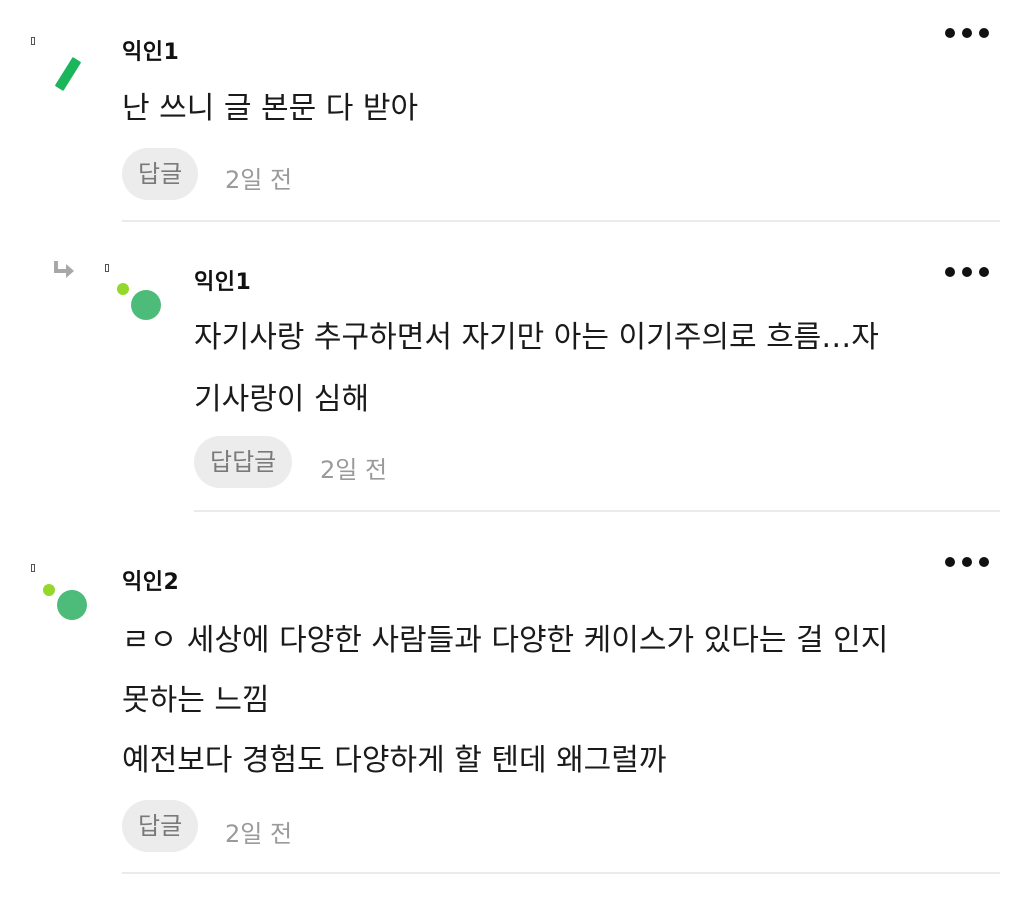 This screenshot has height=922, width=1024. Describe the element at coordinates (196, 700) in the screenshot. I see `comment-line: 못하는 느낌` at that location.